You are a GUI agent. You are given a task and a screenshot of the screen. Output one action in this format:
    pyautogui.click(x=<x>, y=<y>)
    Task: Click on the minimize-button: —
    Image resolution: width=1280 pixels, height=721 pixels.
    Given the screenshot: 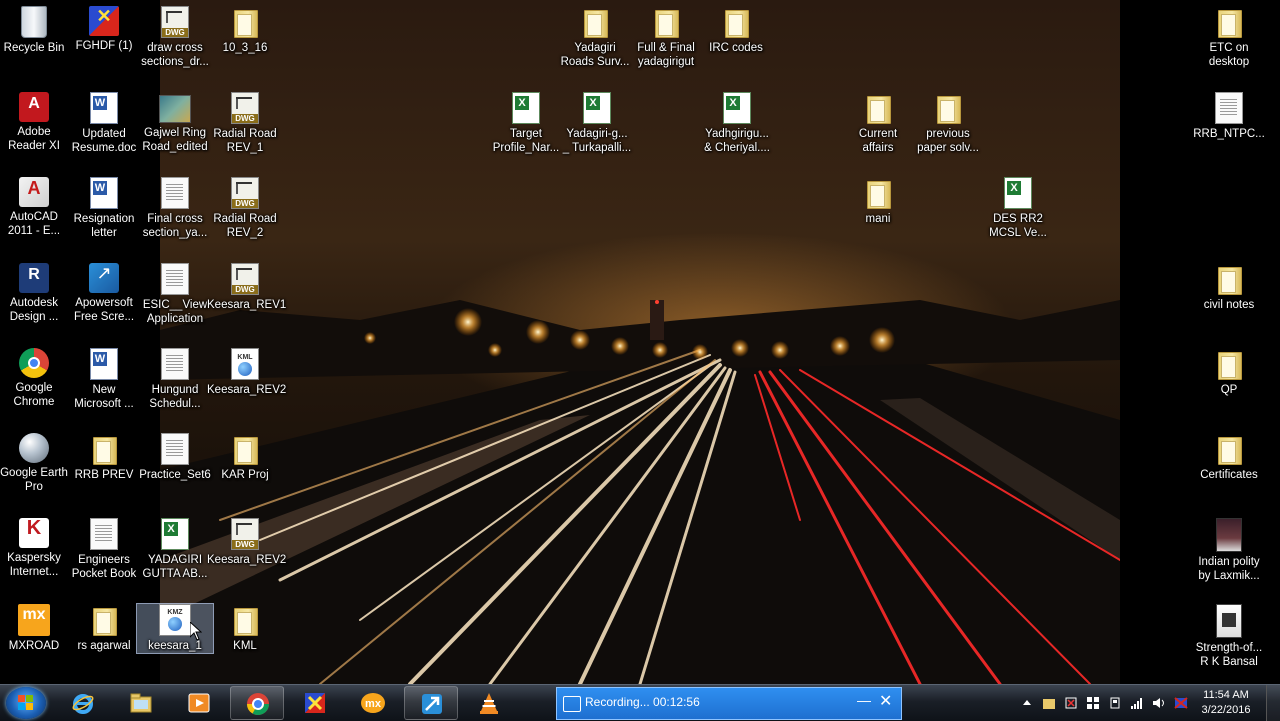 What is the action you would take?
    pyautogui.click(x=864, y=700)
    